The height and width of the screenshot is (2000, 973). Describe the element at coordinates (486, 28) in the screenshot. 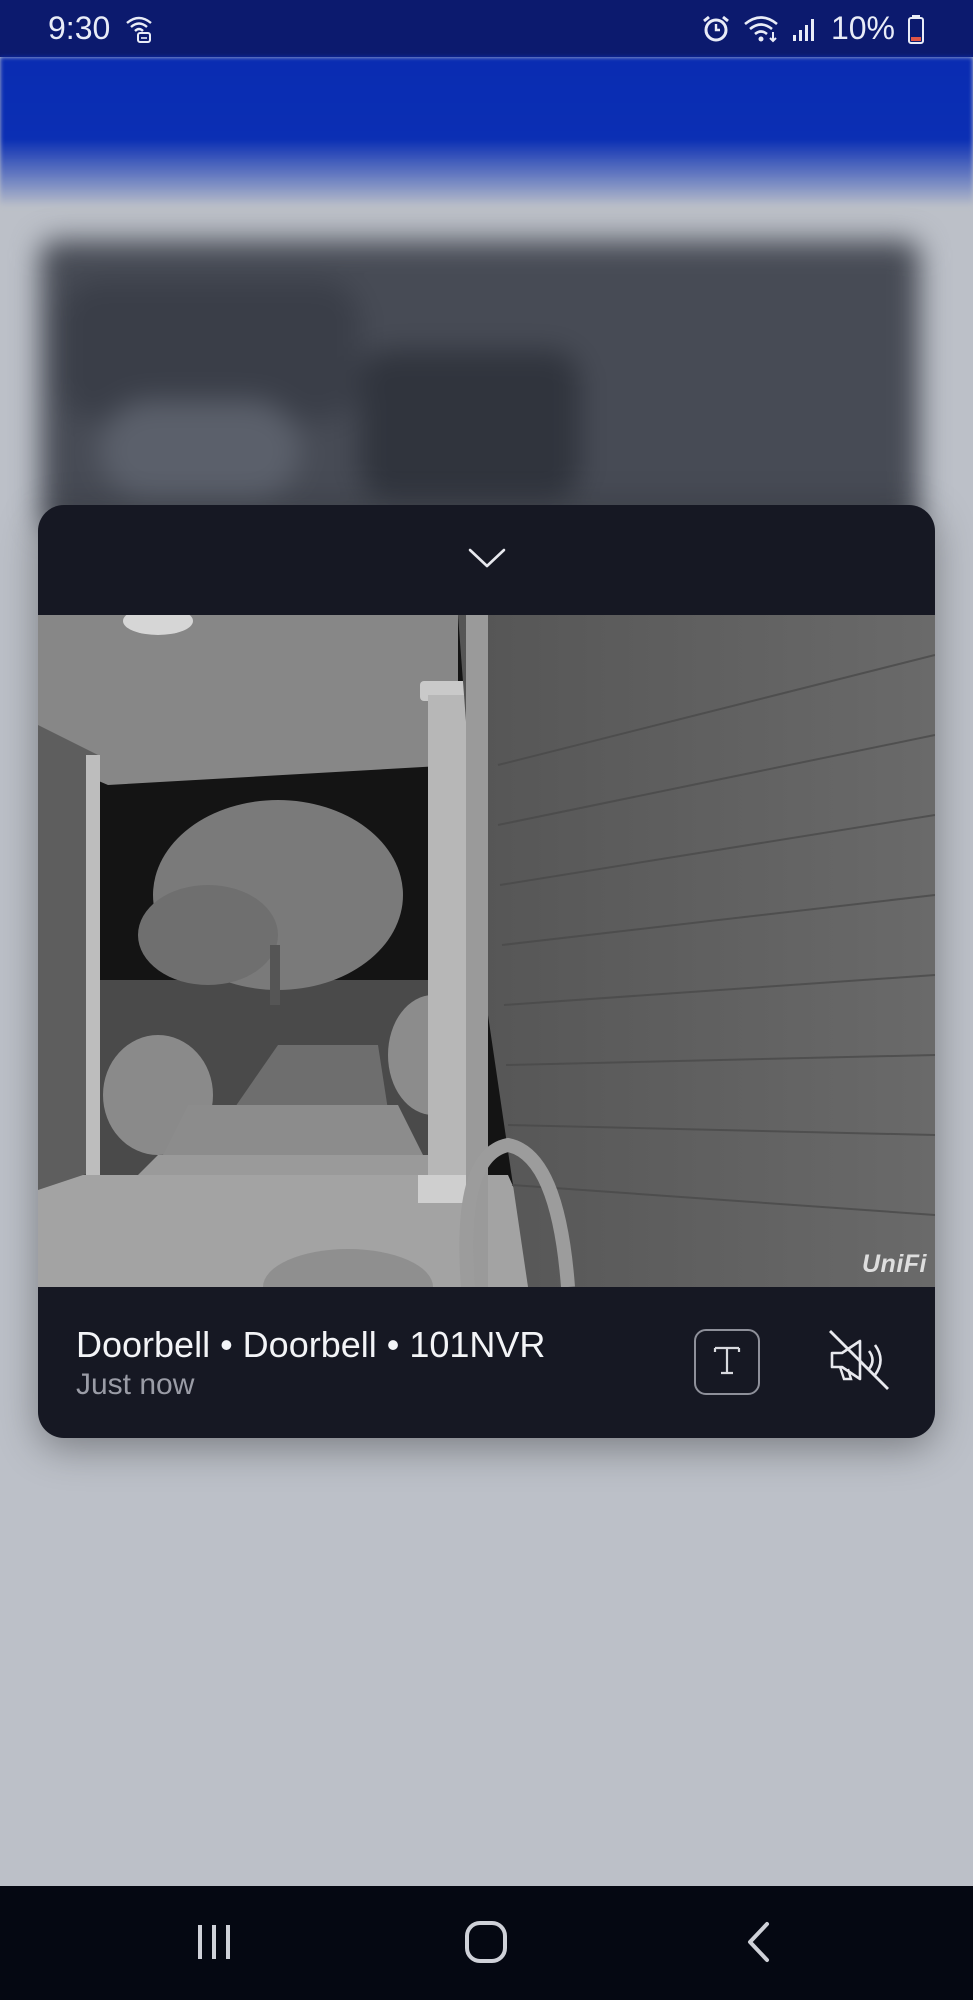

I see `status-bar: 9:30 10%` at that location.